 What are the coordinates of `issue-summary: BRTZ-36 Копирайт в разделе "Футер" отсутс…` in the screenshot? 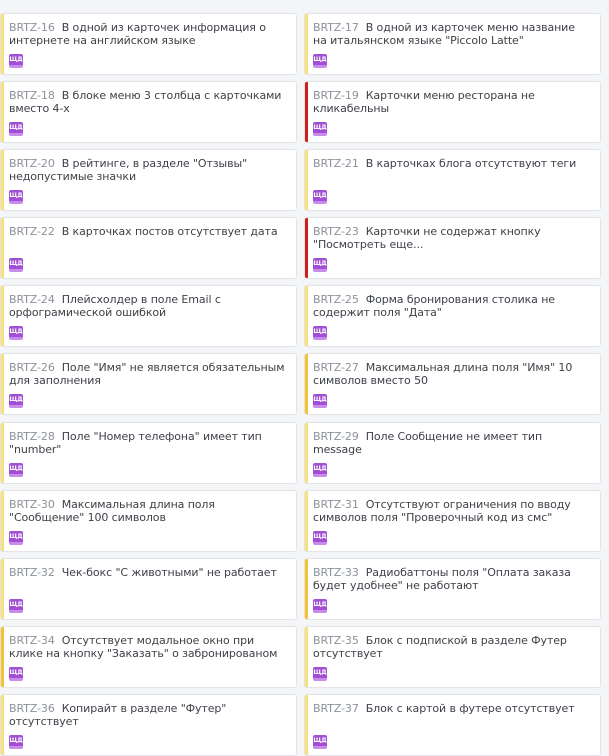 It's located at (148, 715).